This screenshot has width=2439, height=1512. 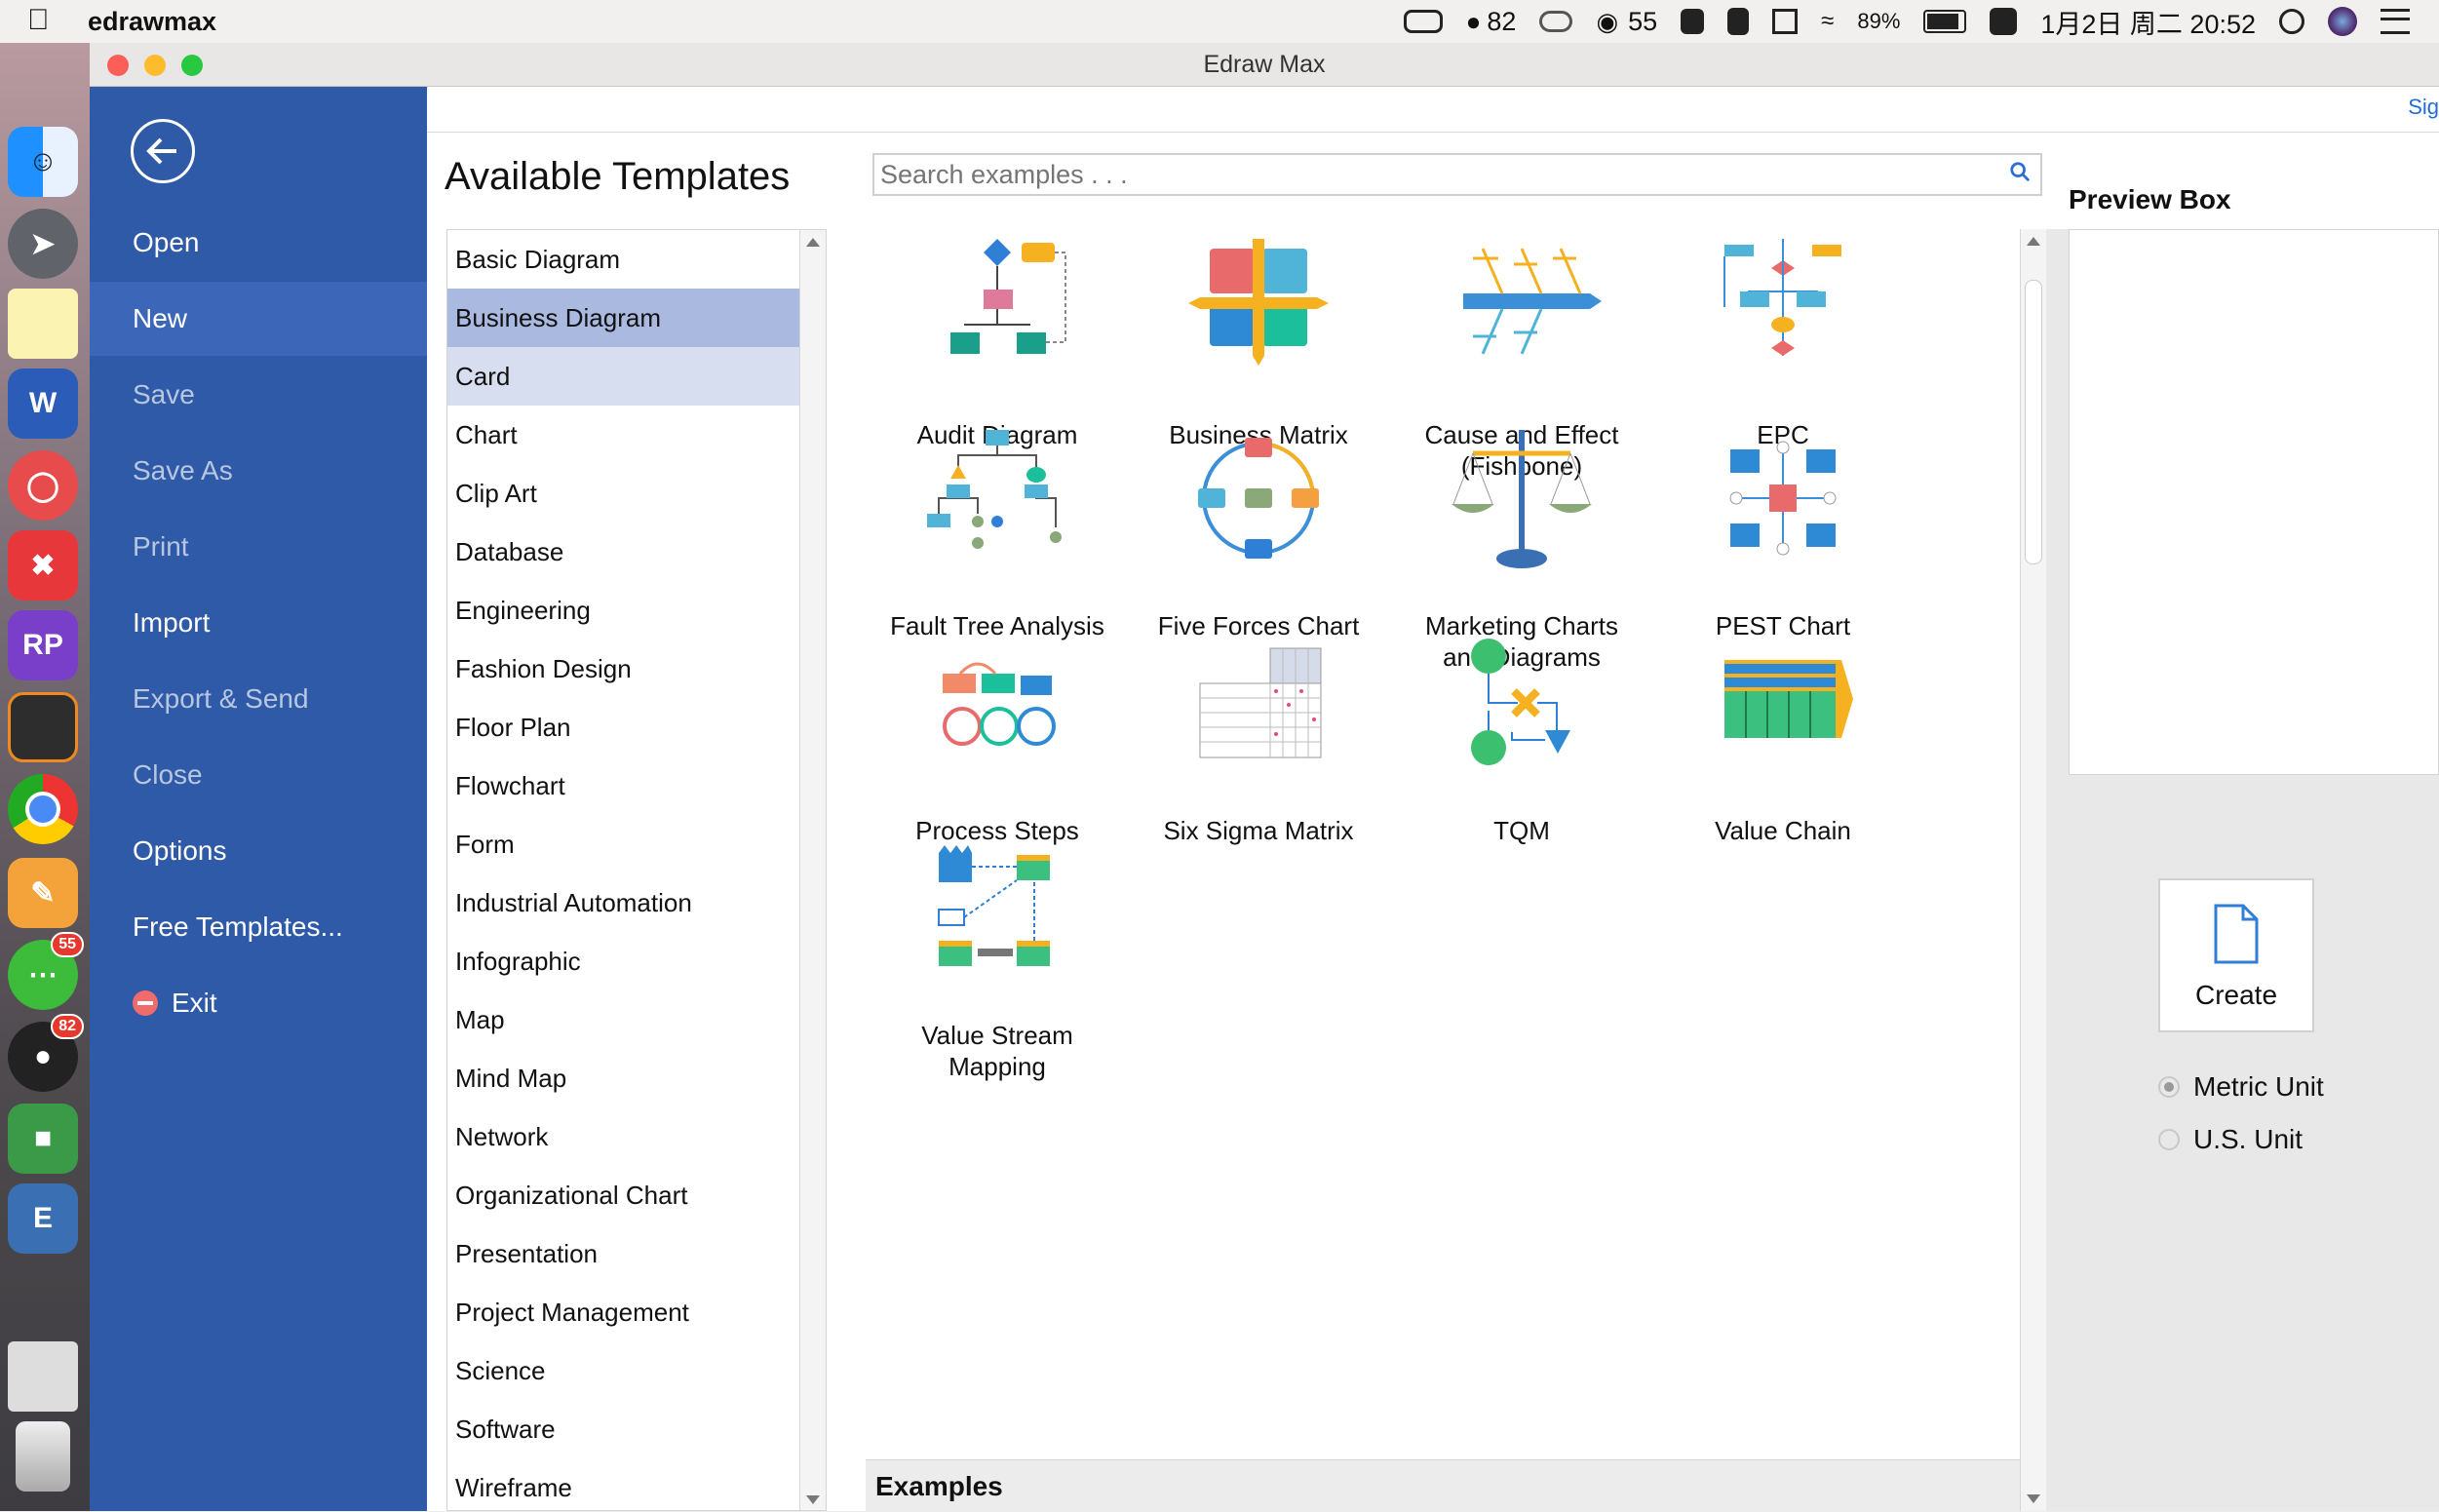 I want to click on search-input, so click(x=1415, y=174).